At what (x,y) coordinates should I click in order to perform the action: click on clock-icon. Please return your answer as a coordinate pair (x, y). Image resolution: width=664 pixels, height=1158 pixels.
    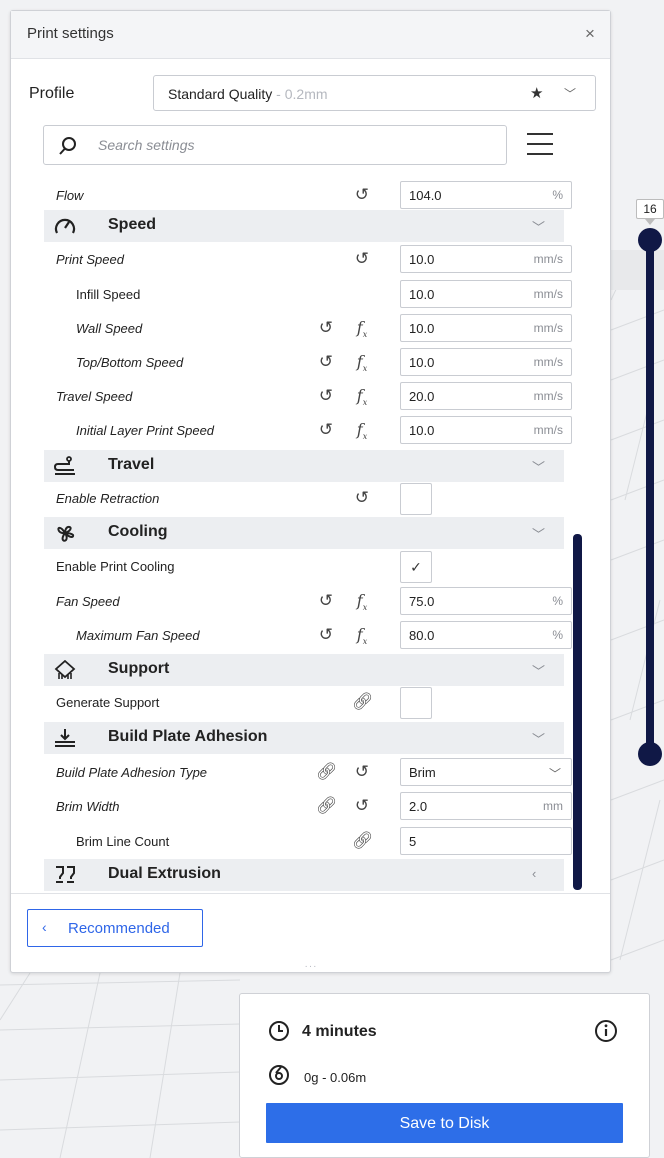
    Looking at the image, I should click on (279, 1031).